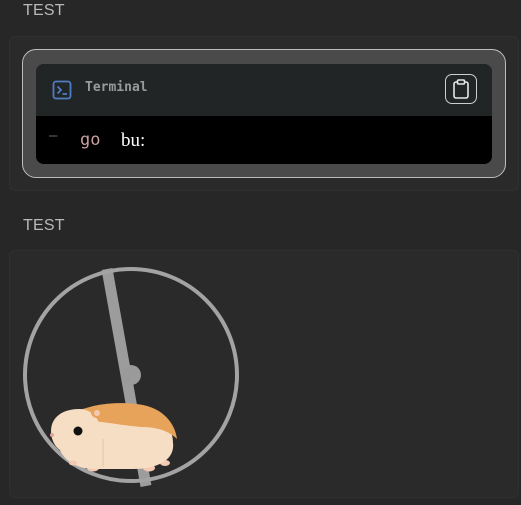 The image size is (521, 505). I want to click on terminal-command: go, so click(90, 140).